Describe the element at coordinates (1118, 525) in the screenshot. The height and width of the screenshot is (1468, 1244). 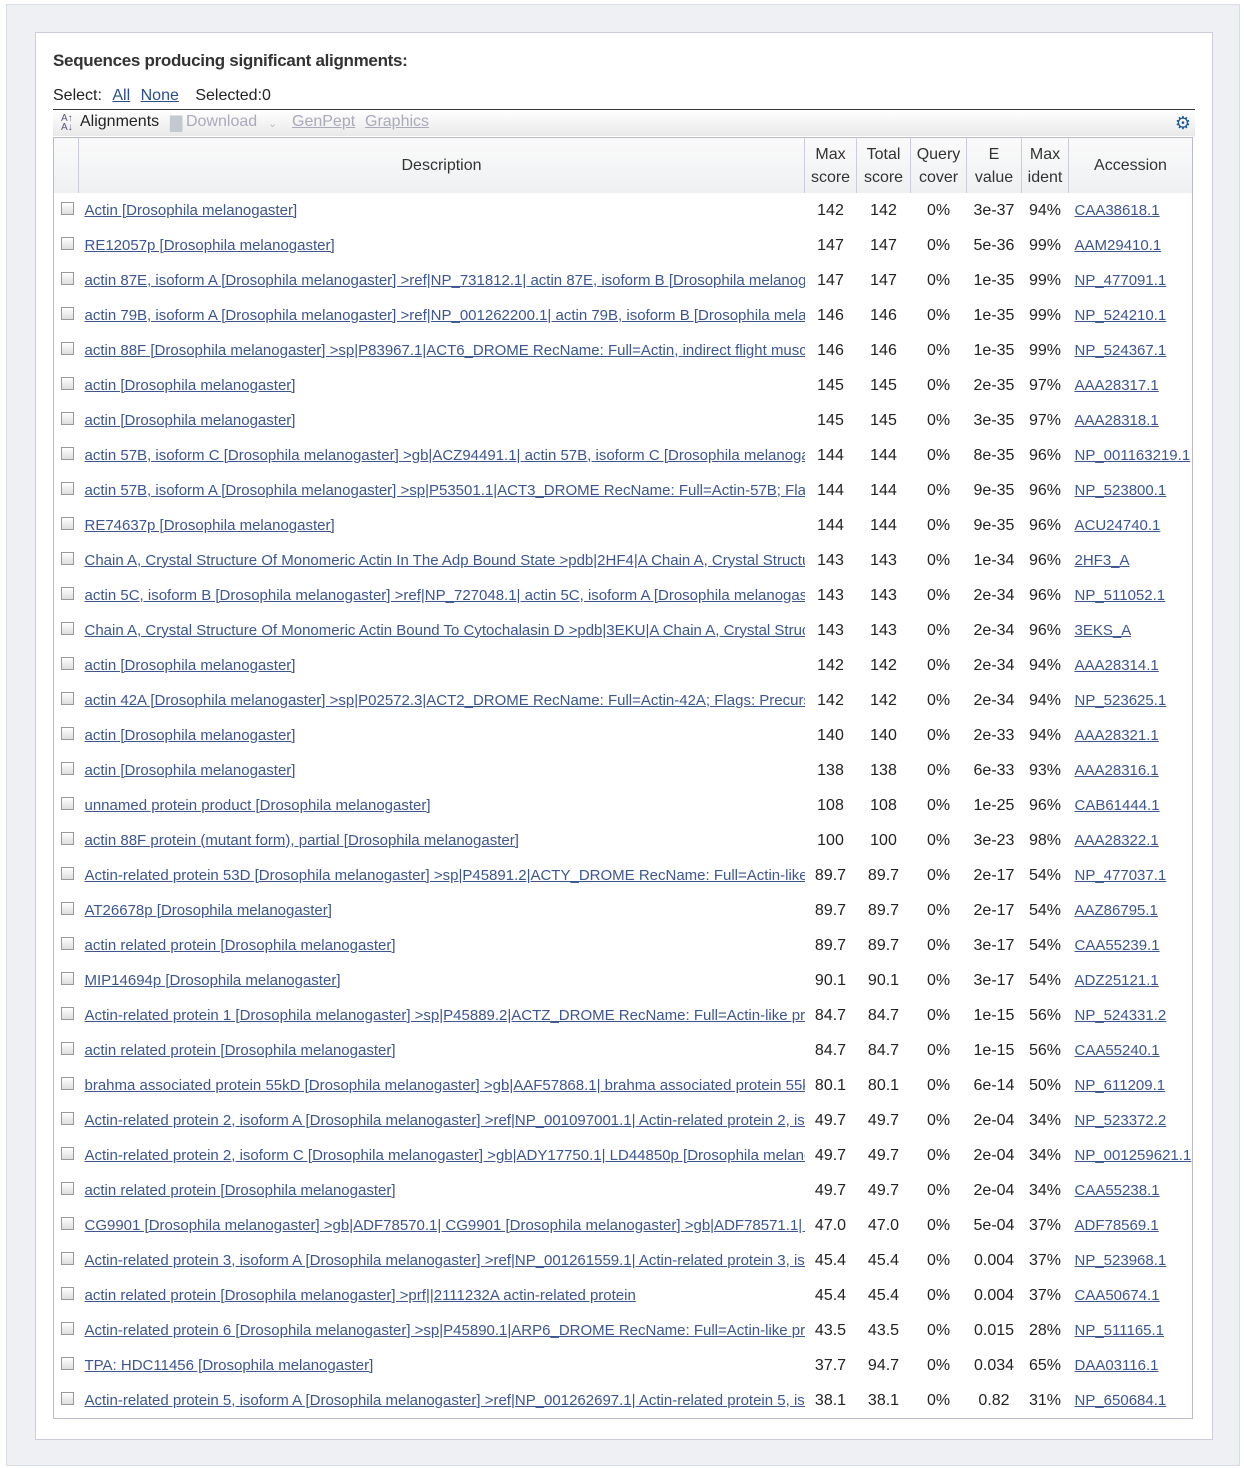
I see `accession-link: ACU24740.1` at that location.